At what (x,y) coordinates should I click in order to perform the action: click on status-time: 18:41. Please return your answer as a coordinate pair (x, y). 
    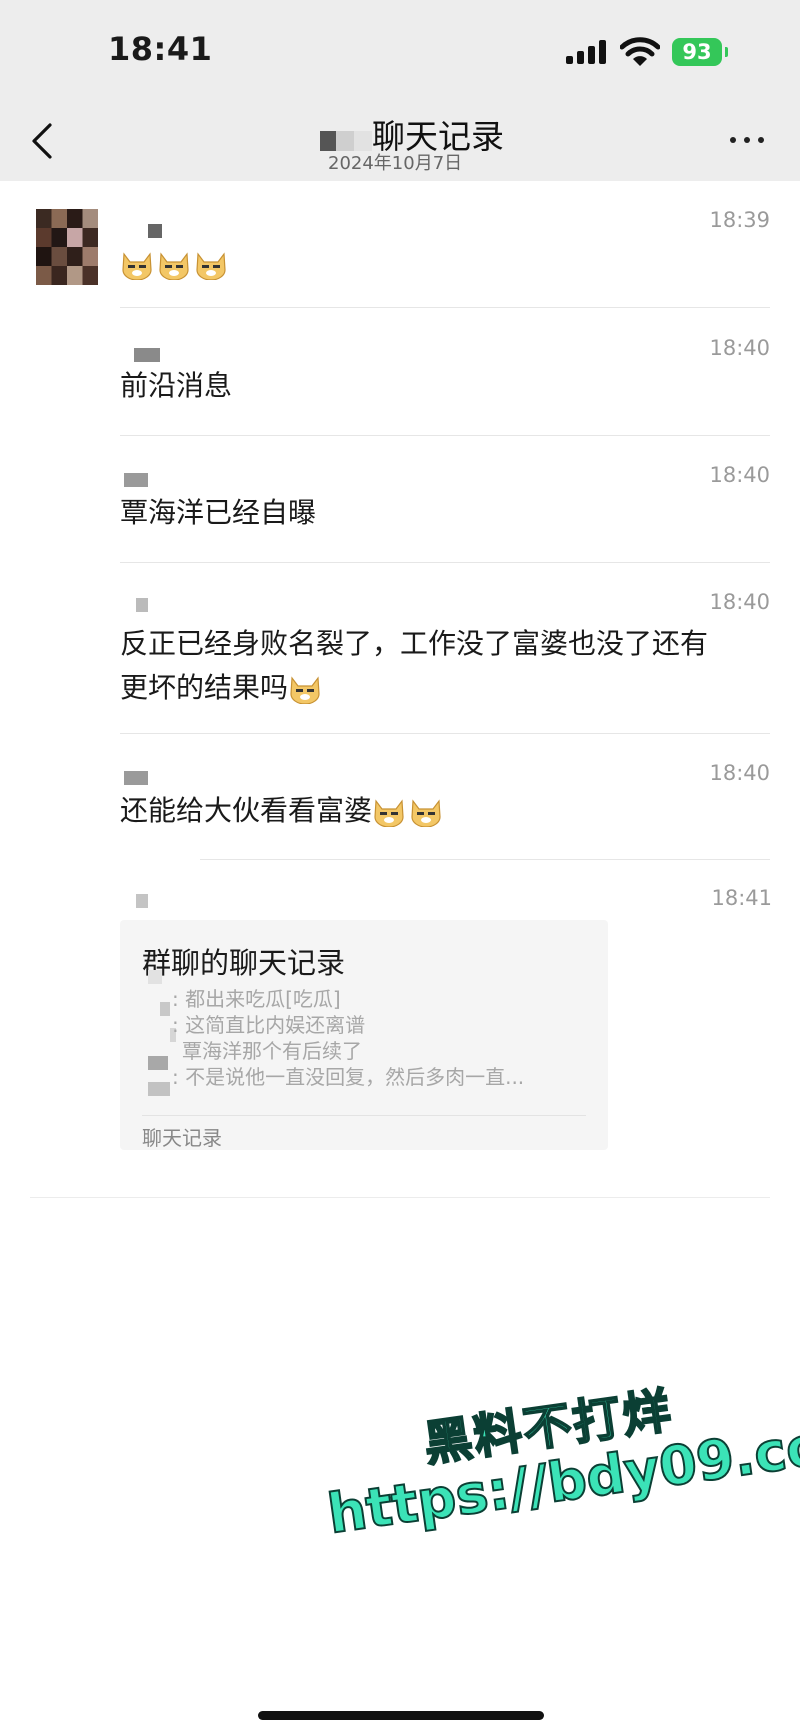
    Looking at the image, I should click on (160, 49).